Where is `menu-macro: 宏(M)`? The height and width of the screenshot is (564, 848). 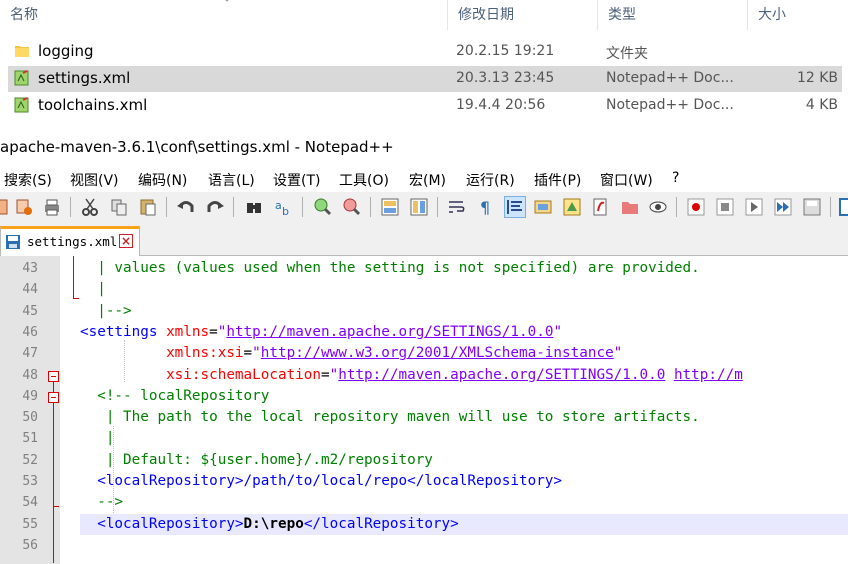
menu-macro: 宏(M) is located at coordinates (427, 180).